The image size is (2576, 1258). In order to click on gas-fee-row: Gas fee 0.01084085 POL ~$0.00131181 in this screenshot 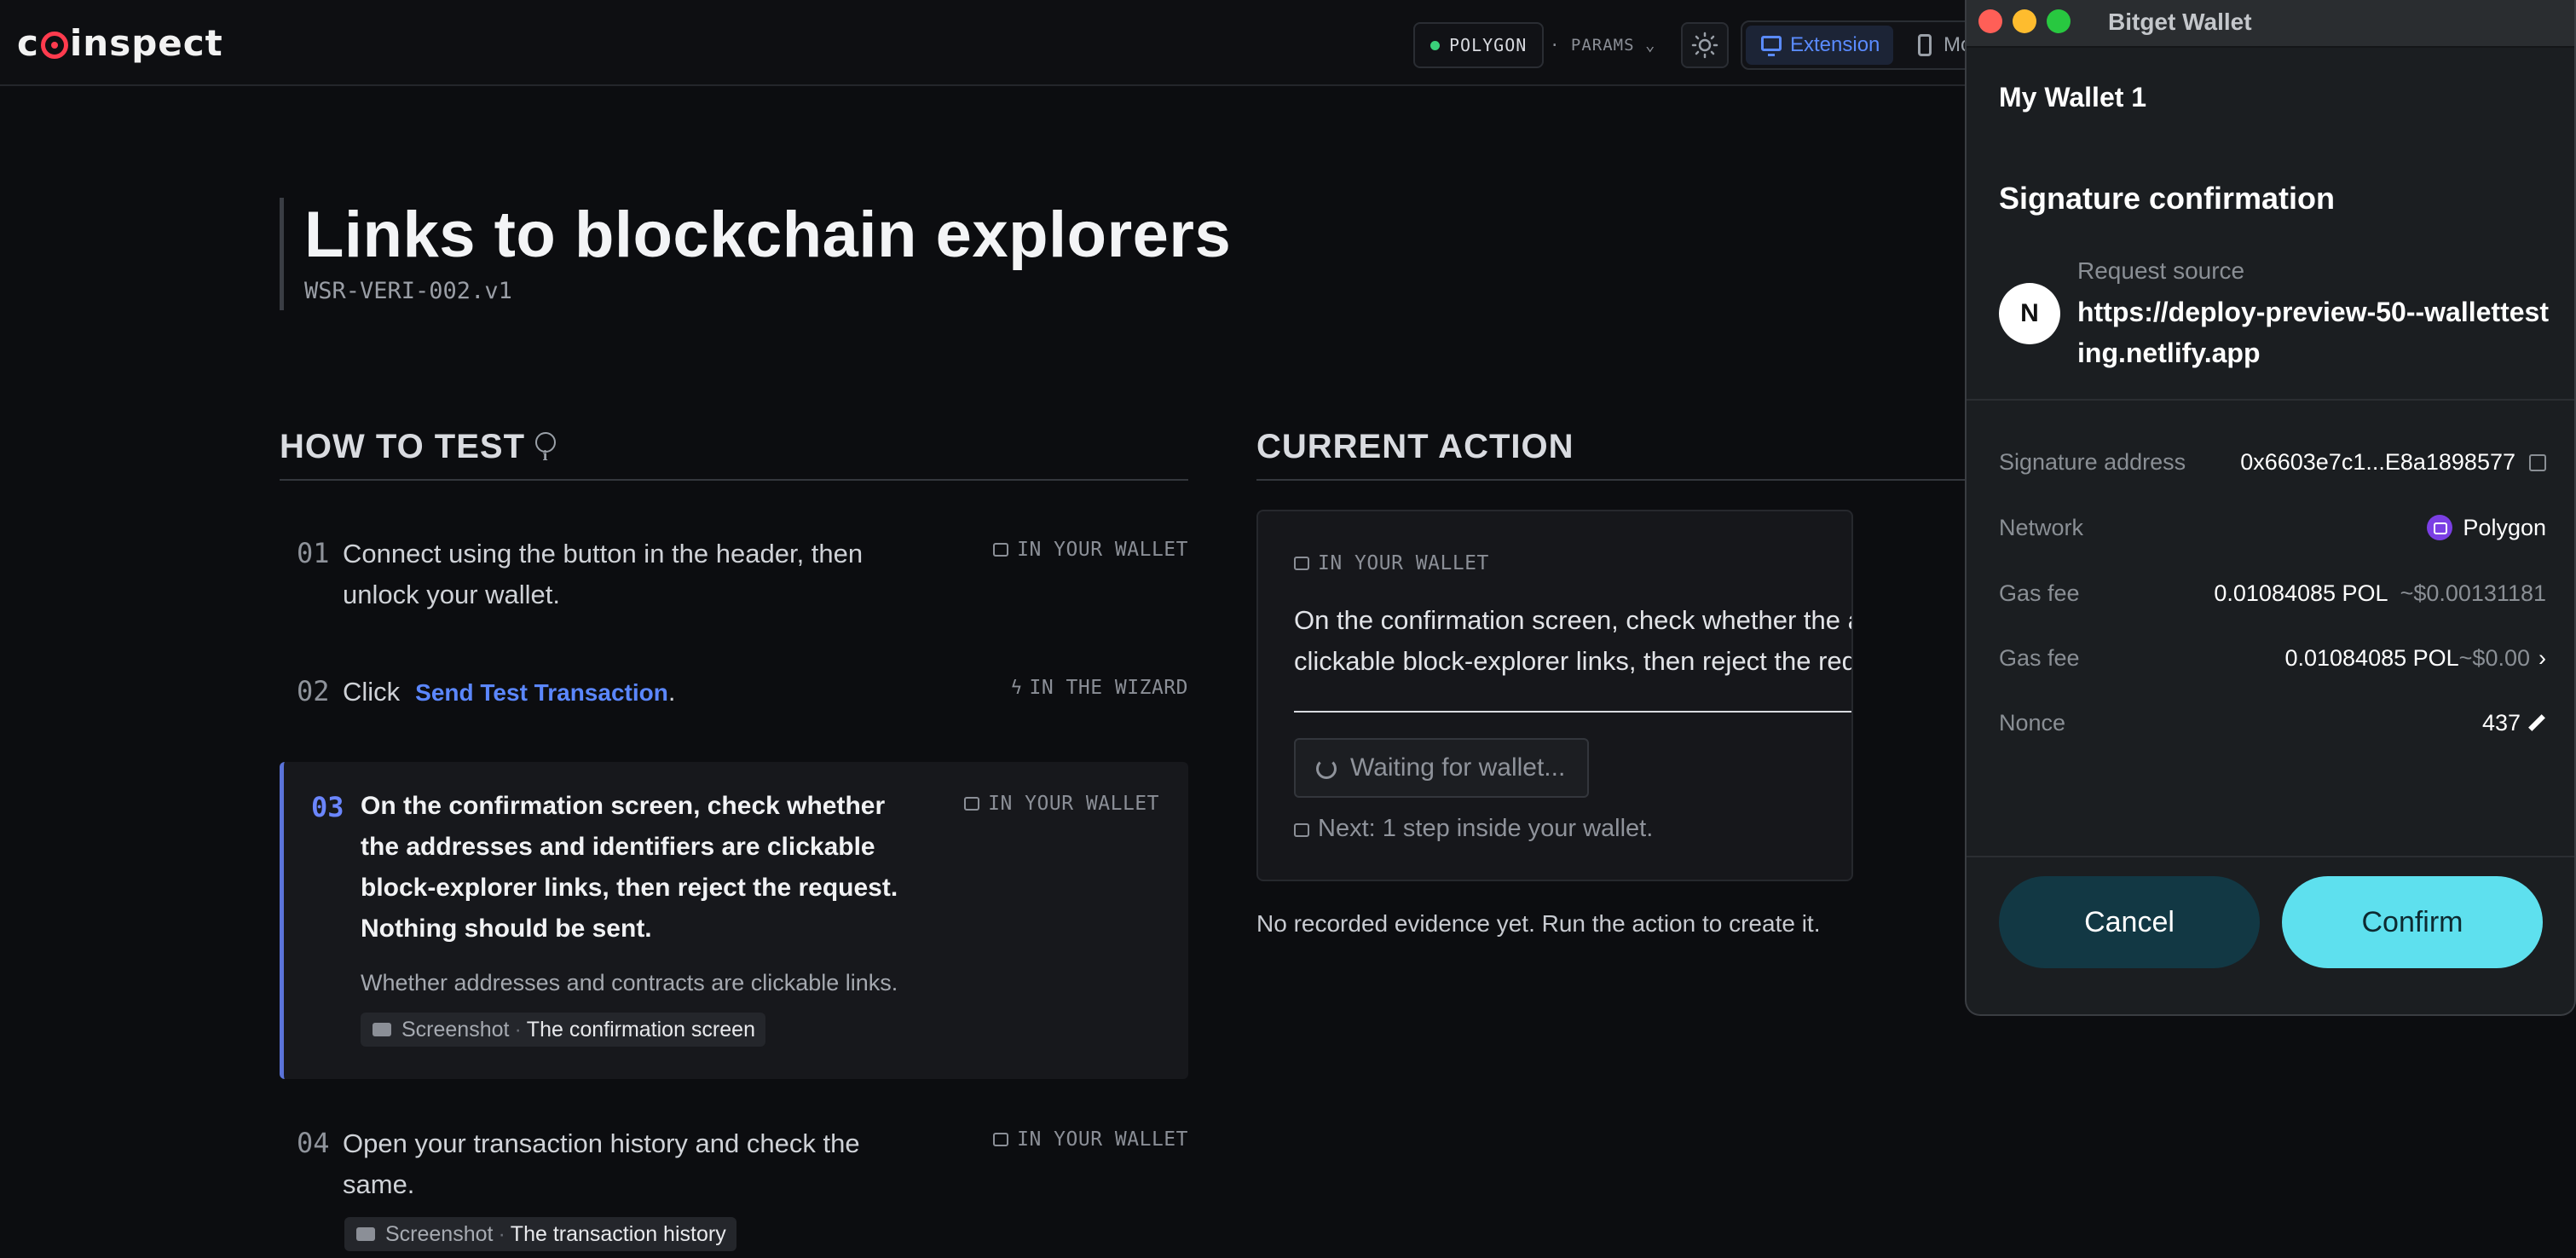, I will do `click(2272, 593)`.